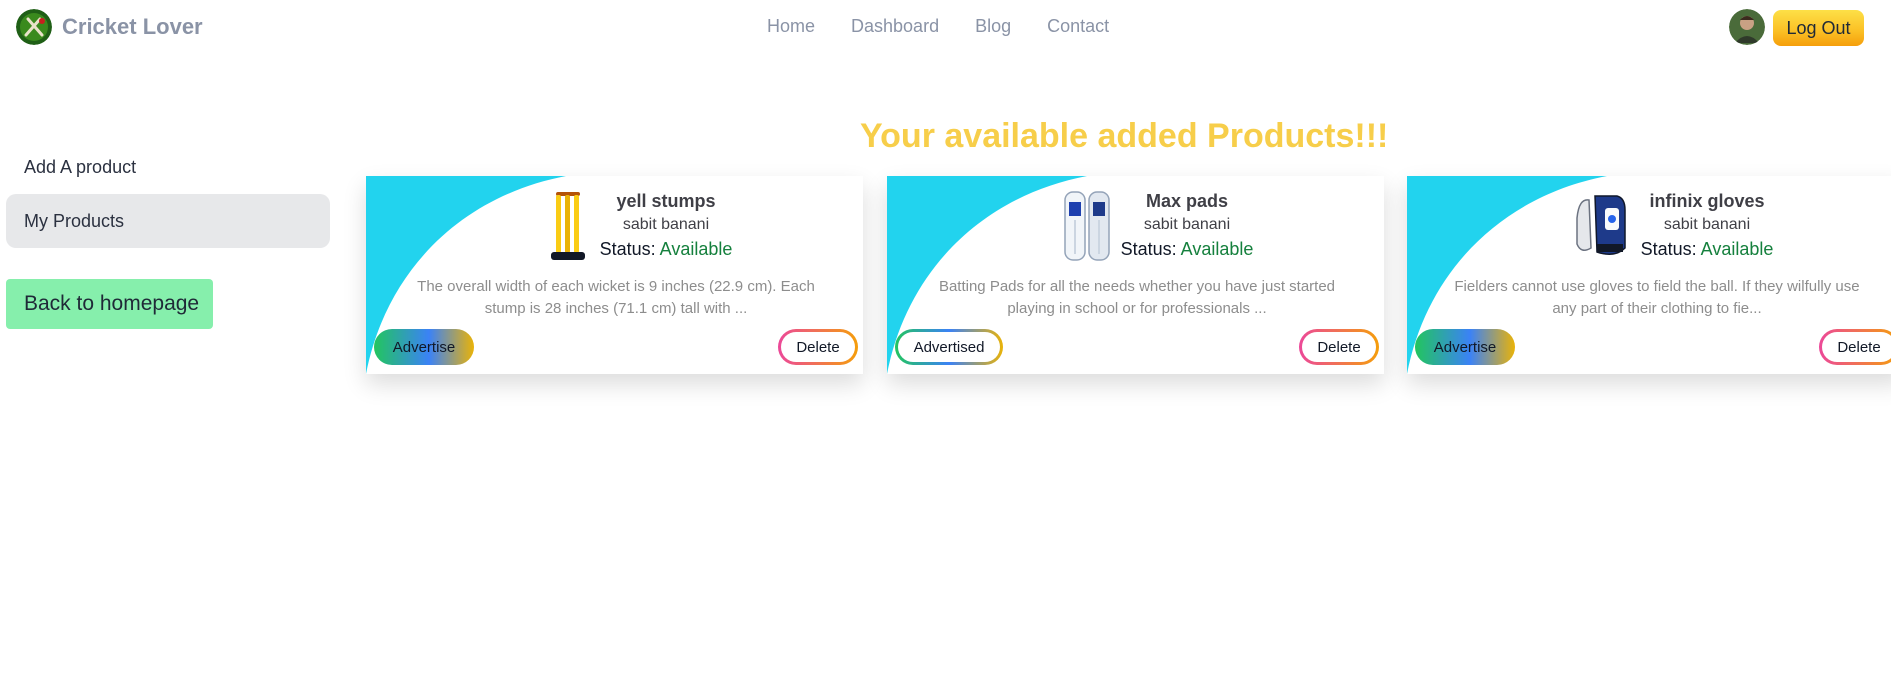 The image size is (1891, 692). I want to click on nav-home: Home, so click(791, 26).